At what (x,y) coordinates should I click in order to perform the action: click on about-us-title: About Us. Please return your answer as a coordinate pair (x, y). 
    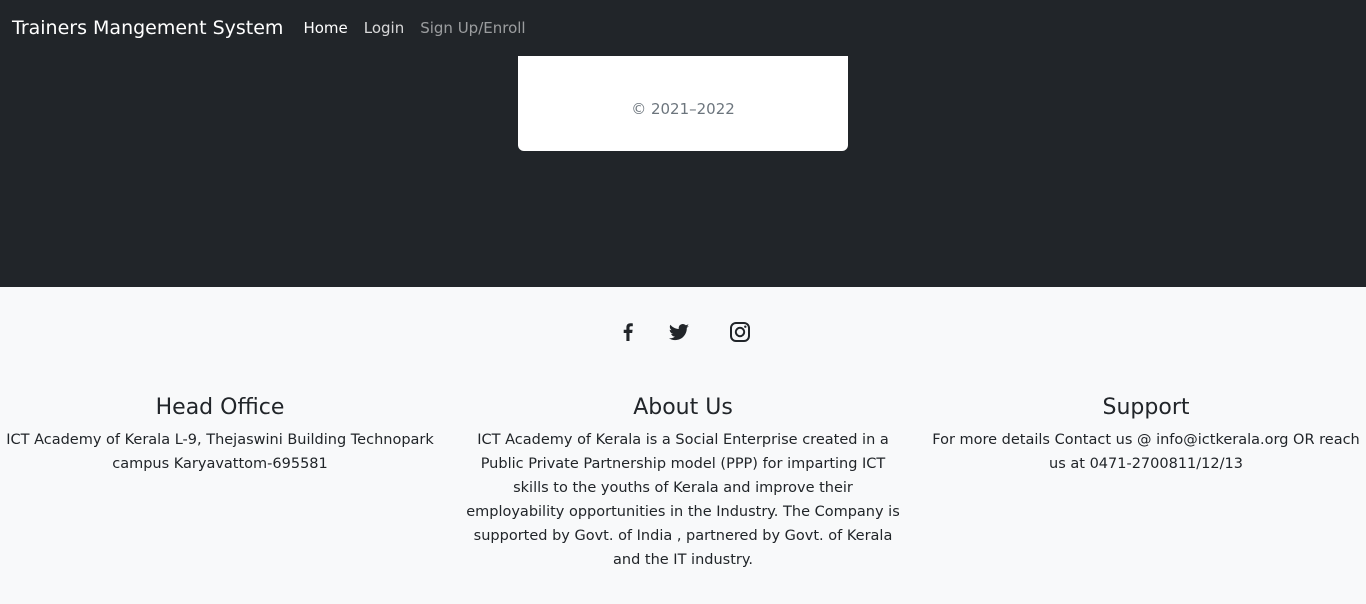
    Looking at the image, I should click on (683, 407).